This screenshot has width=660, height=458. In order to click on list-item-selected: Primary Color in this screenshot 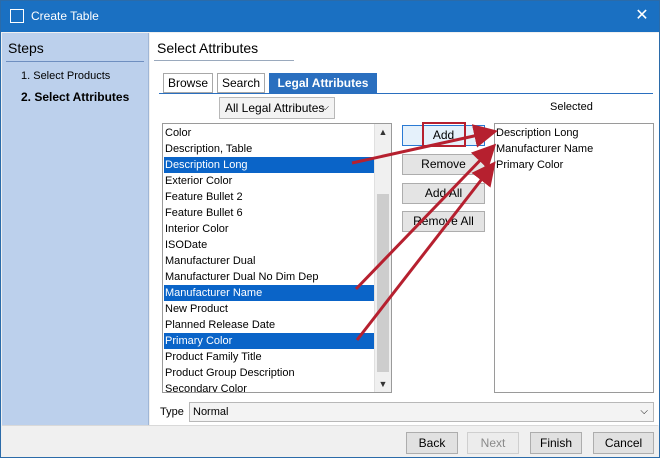, I will do `click(269, 341)`.